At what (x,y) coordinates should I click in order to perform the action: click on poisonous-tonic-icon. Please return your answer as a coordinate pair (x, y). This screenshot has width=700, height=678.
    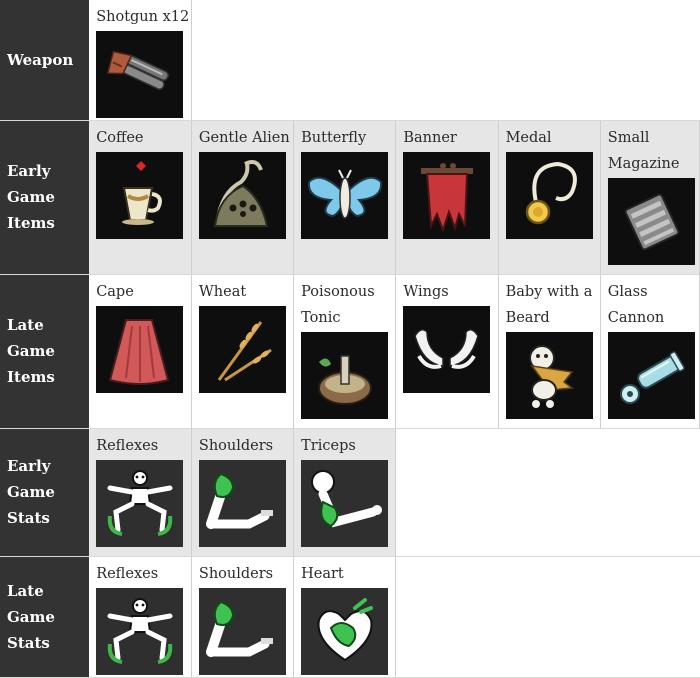
    Looking at the image, I should click on (345, 375).